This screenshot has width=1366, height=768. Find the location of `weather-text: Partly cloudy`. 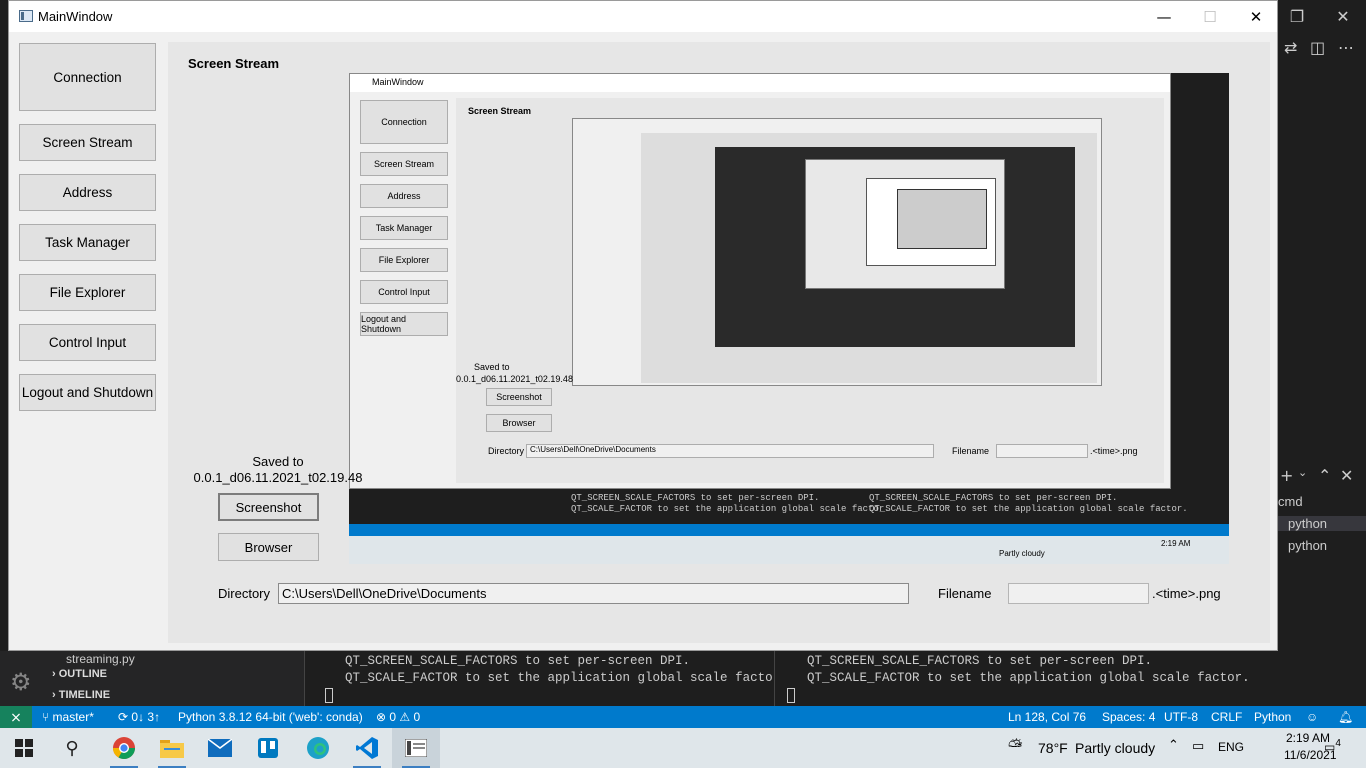

weather-text: Partly cloudy is located at coordinates (1115, 748).